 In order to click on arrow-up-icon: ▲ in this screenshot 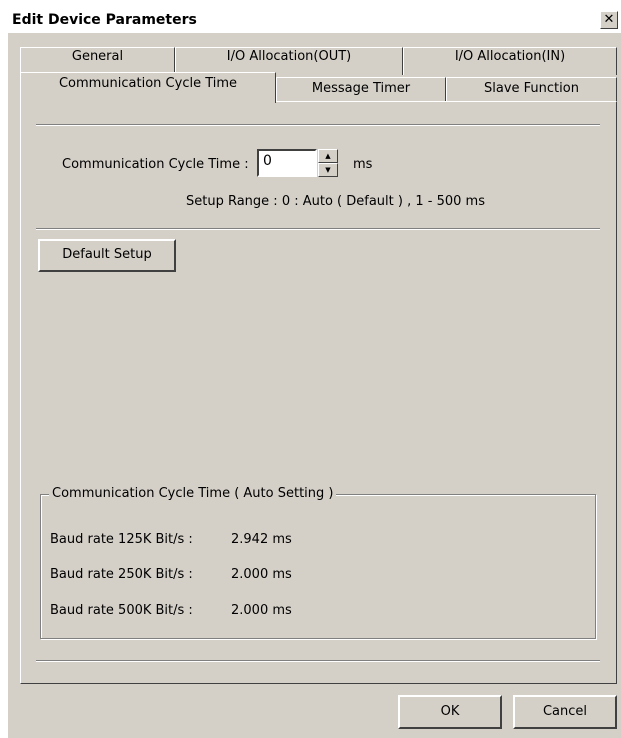, I will do `click(328, 156)`.